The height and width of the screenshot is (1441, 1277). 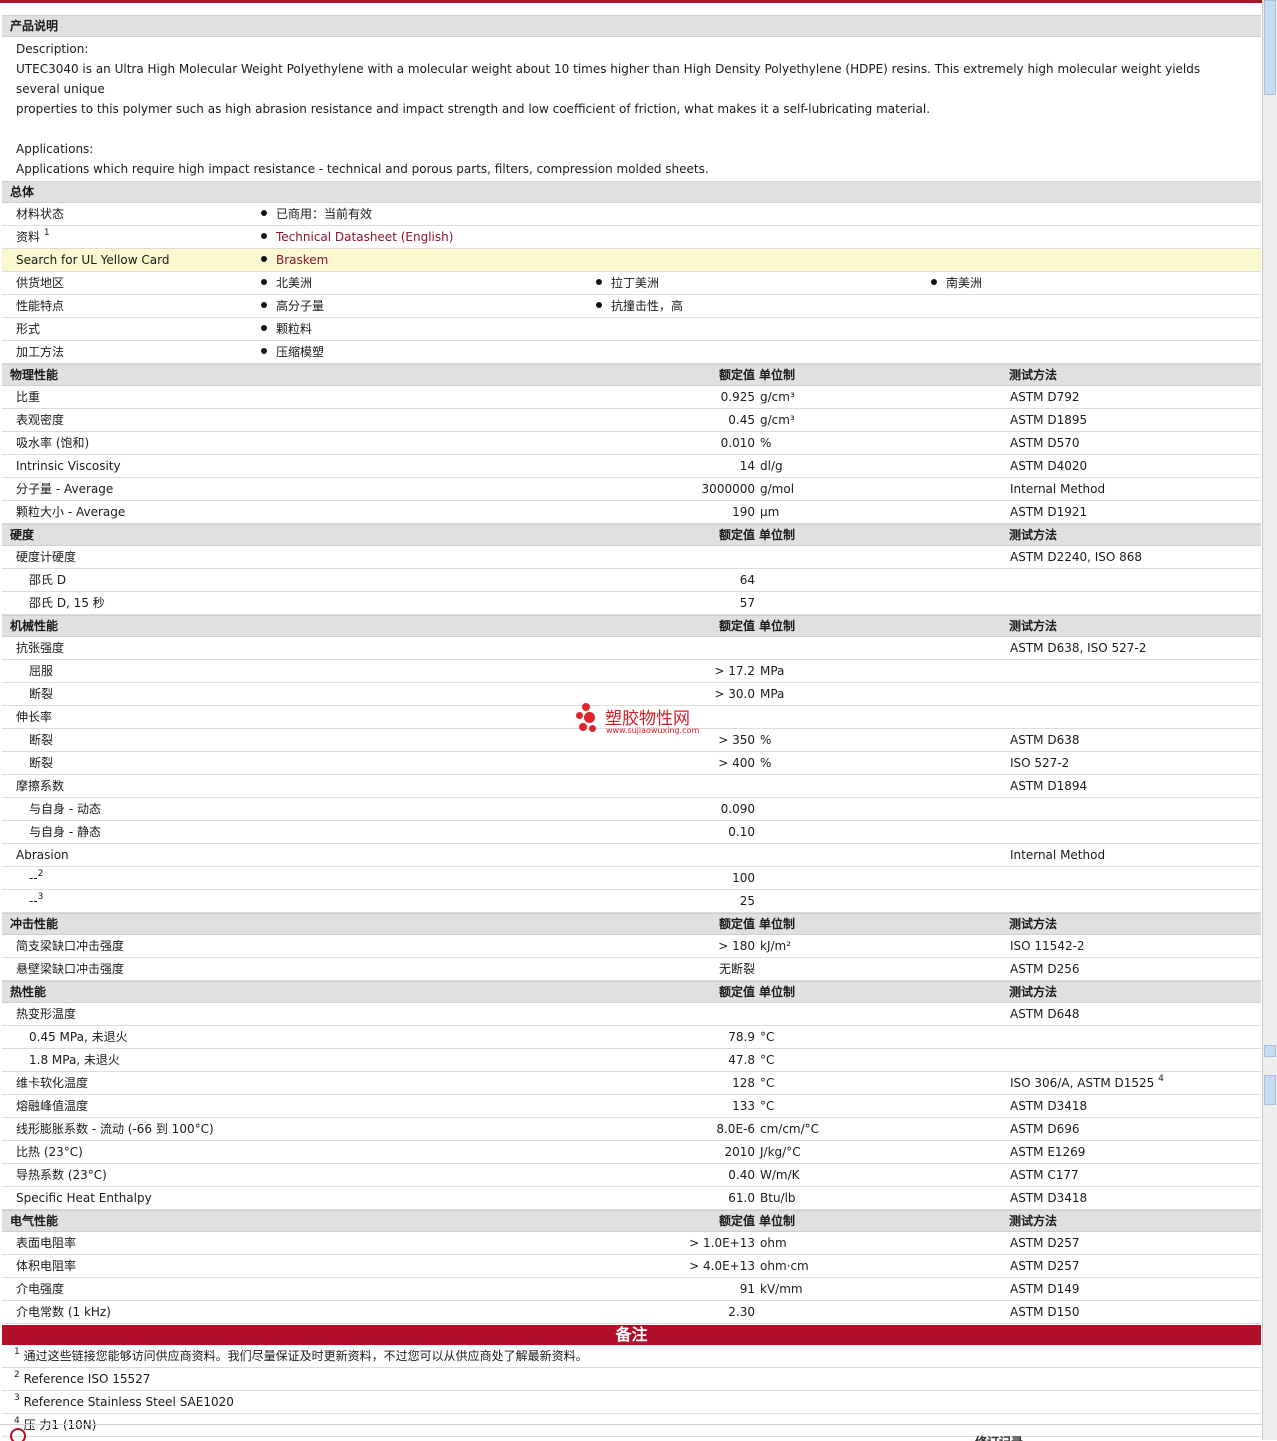 I want to click on property-name: 与自身 - 动态, so click(x=65, y=809).